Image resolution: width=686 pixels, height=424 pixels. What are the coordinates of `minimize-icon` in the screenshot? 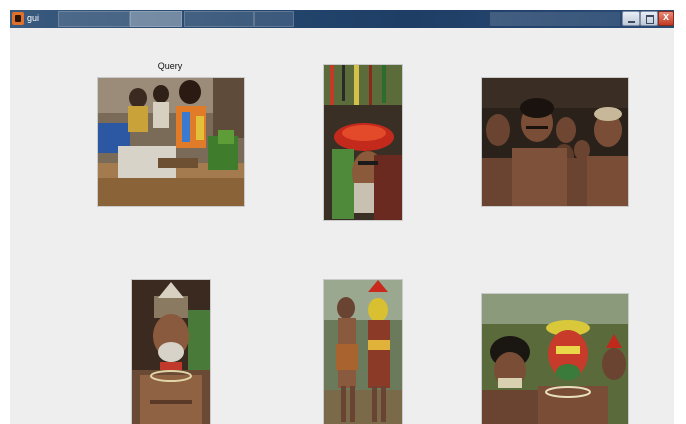 It's located at (631, 18).